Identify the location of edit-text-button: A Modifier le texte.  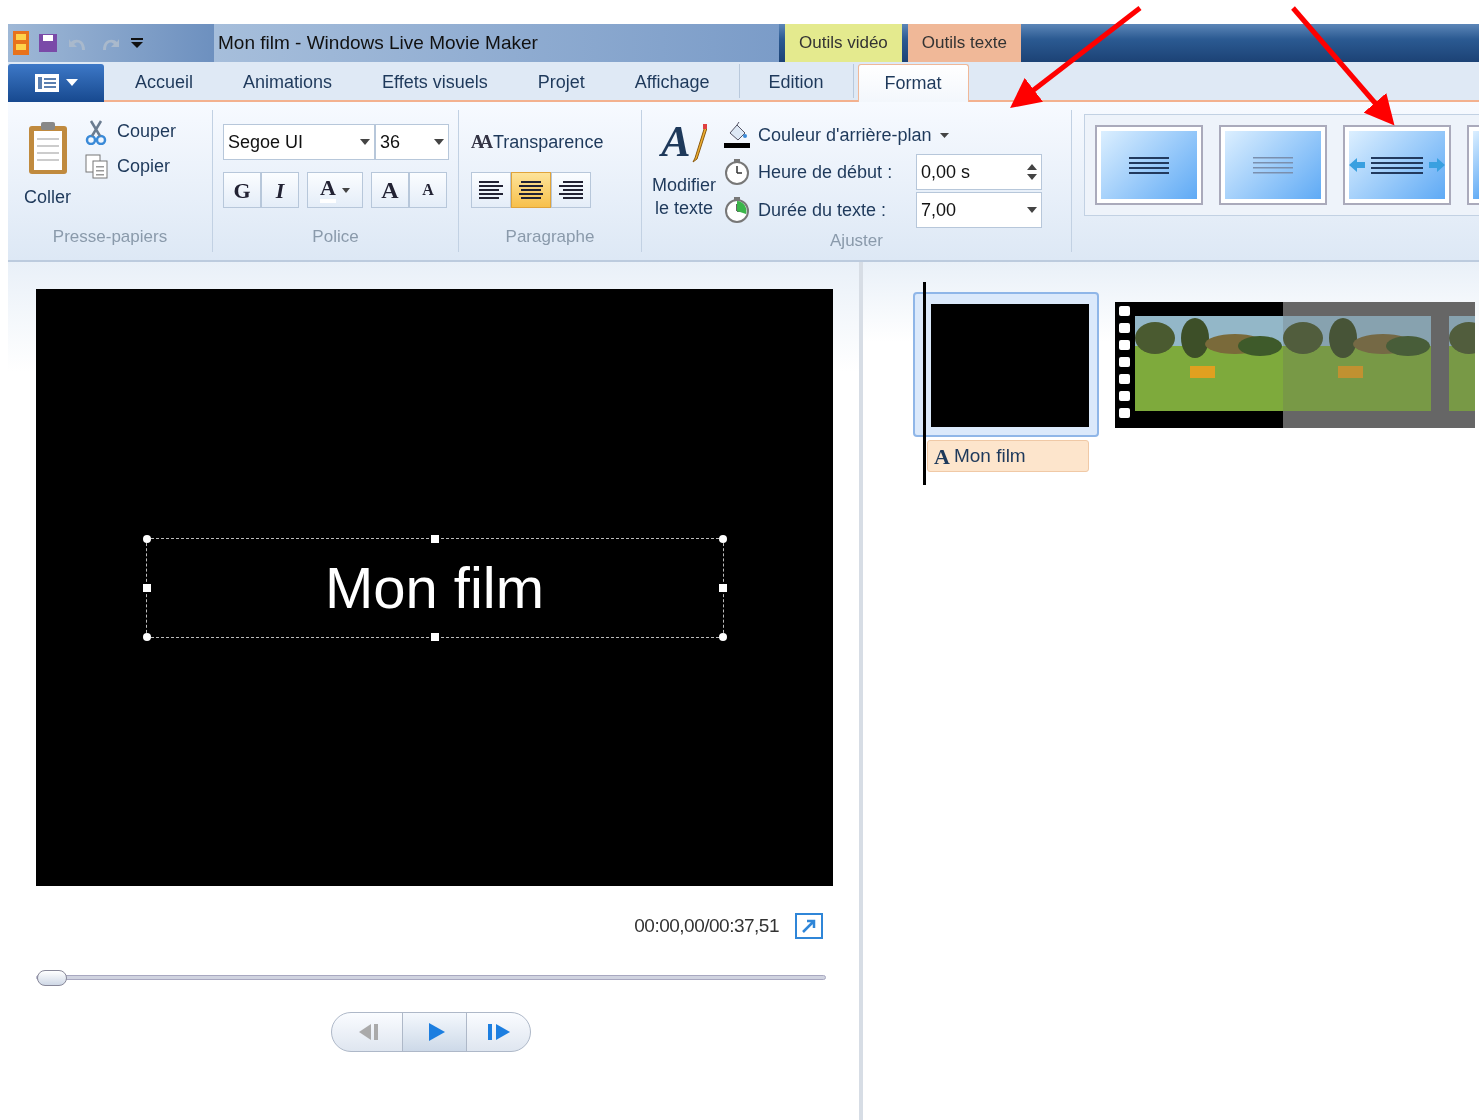
(684, 174).